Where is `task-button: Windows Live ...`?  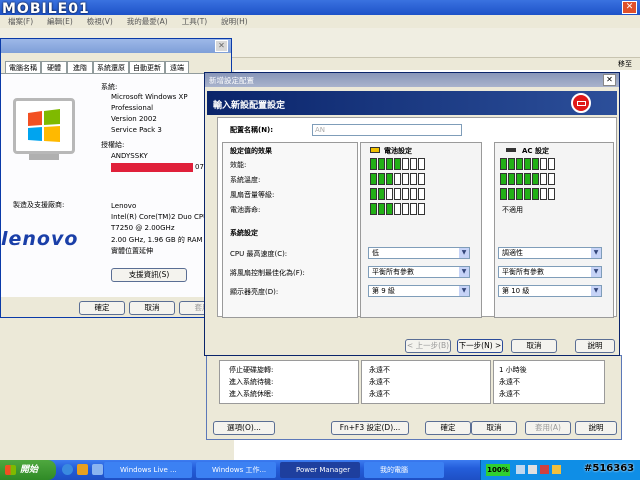
task-button: Windows Live ... is located at coordinates (148, 470).